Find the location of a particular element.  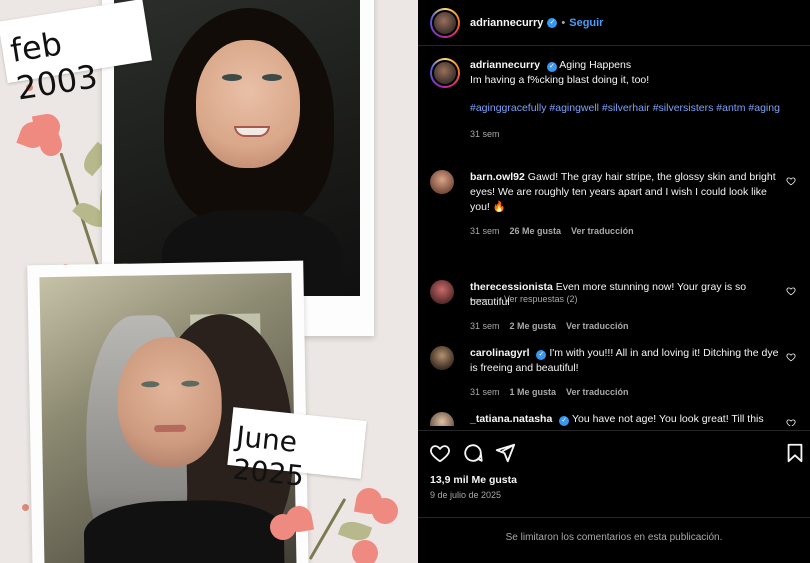

comment-username: therecessionista is located at coordinates (511, 287).